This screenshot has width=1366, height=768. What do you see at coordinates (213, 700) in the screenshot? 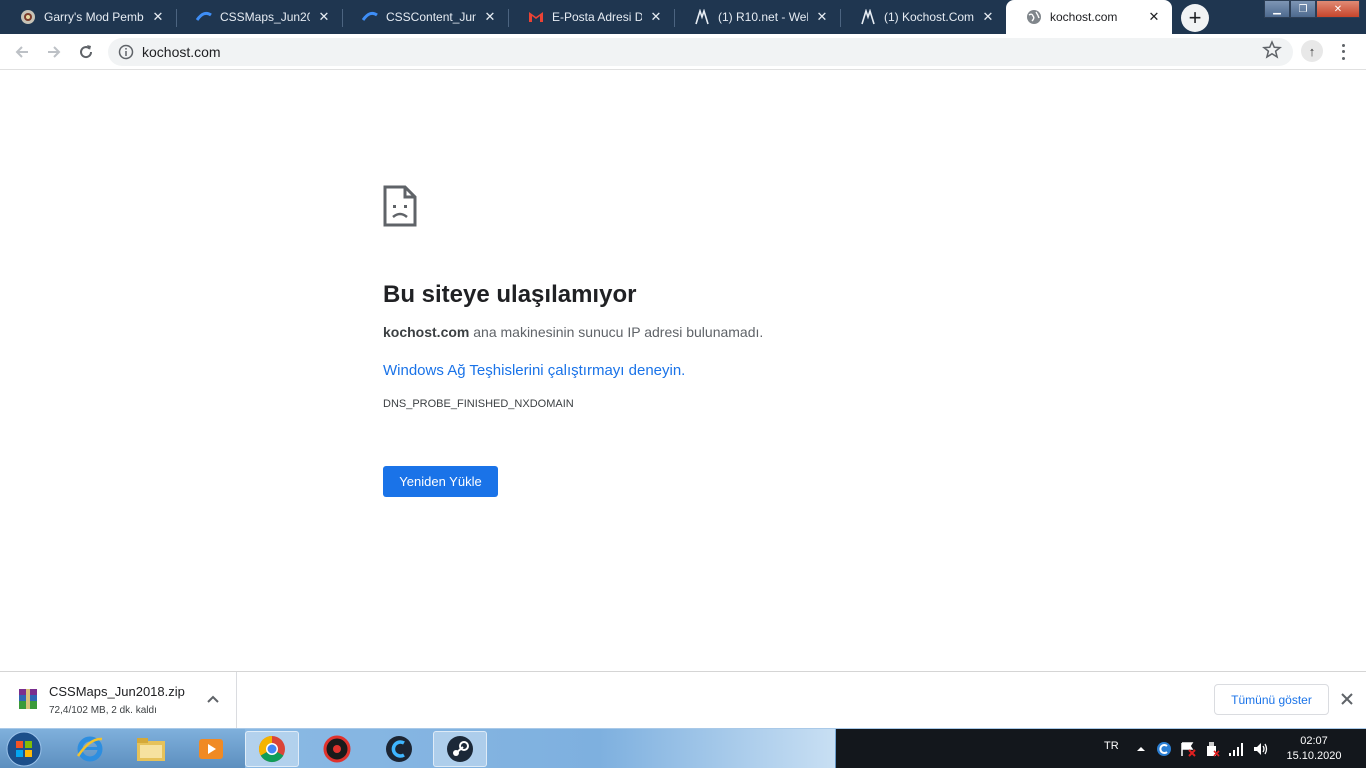
I see `chevron-up-icon` at bounding box center [213, 700].